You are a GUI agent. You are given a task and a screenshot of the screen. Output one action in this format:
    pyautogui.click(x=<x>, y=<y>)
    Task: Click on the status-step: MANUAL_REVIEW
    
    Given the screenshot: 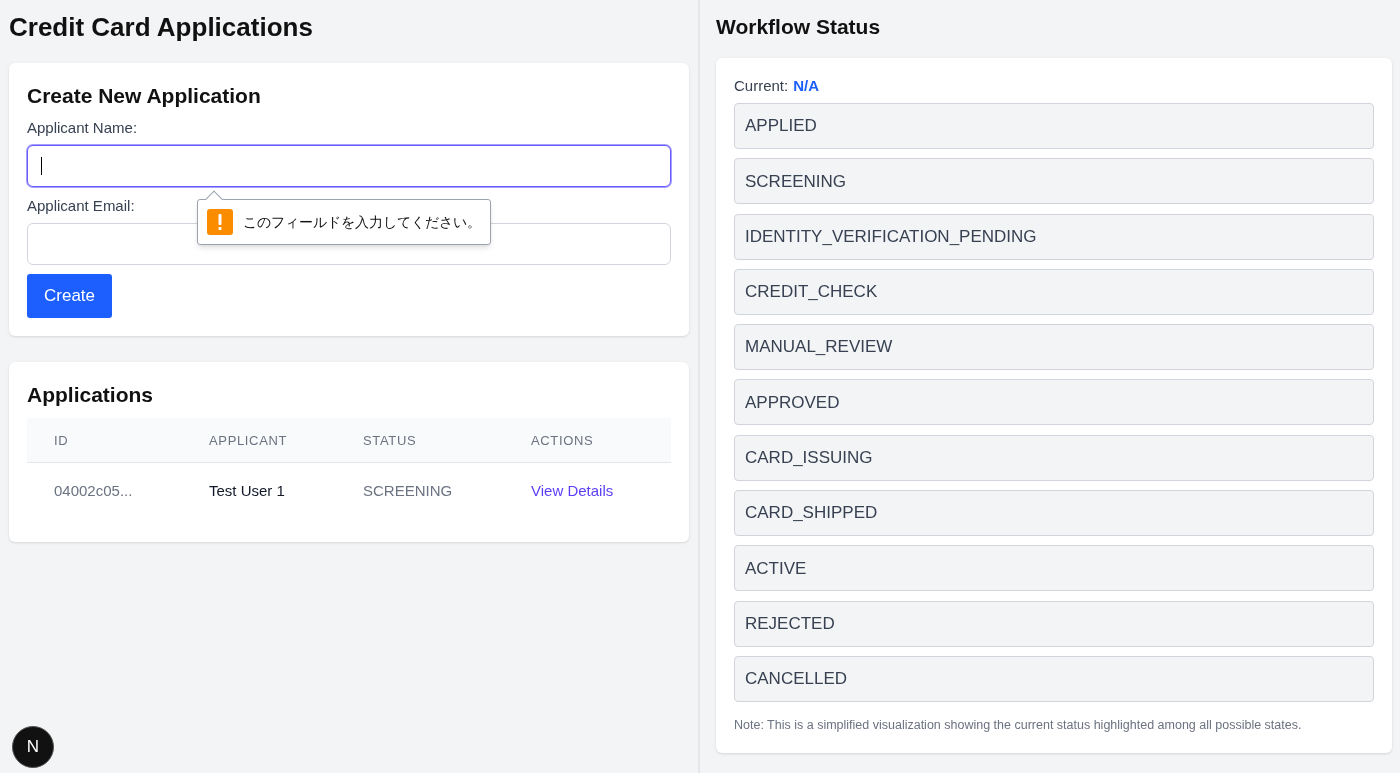 What is the action you would take?
    pyautogui.click(x=1054, y=347)
    